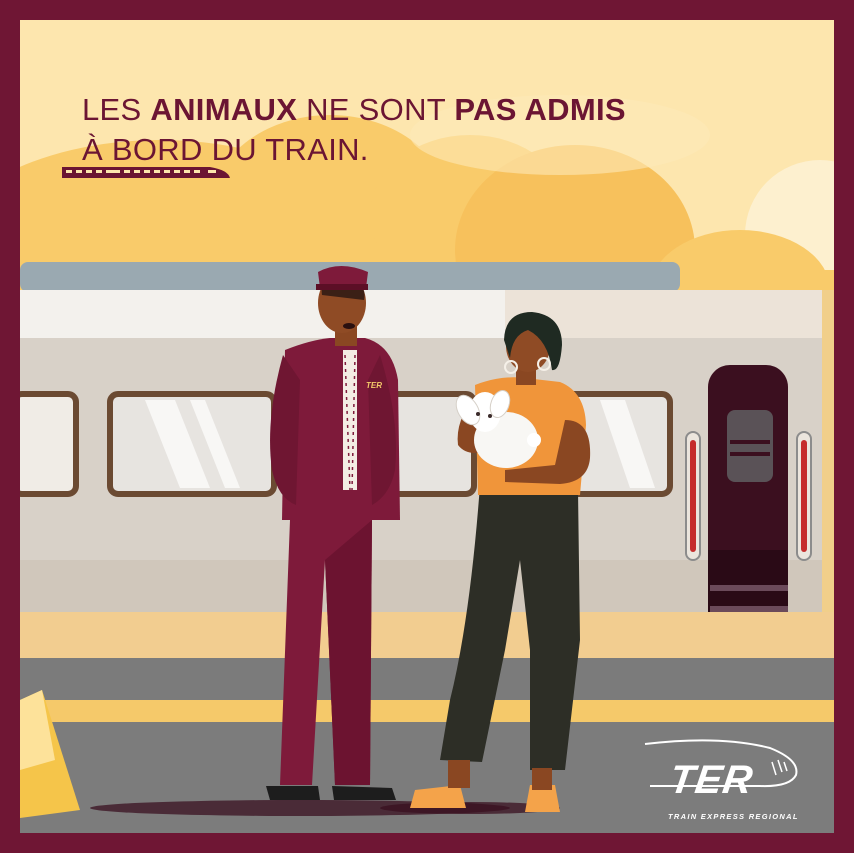 This screenshot has width=854, height=853. I want to click on logo-tagline: TRAIN EXPRESS REGIONAL, so click(733, 816).